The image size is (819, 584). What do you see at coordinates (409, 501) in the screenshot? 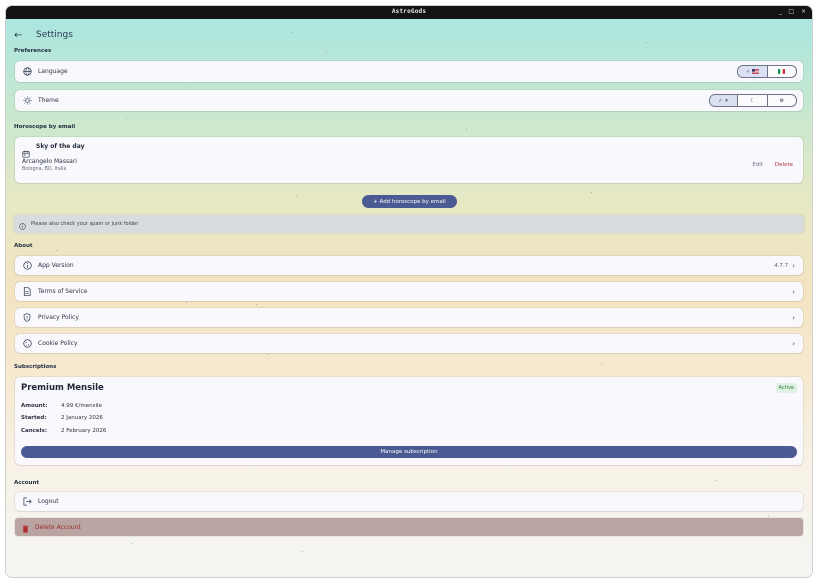
I see `logout-row: Logout` at bounding box center [409, 501].